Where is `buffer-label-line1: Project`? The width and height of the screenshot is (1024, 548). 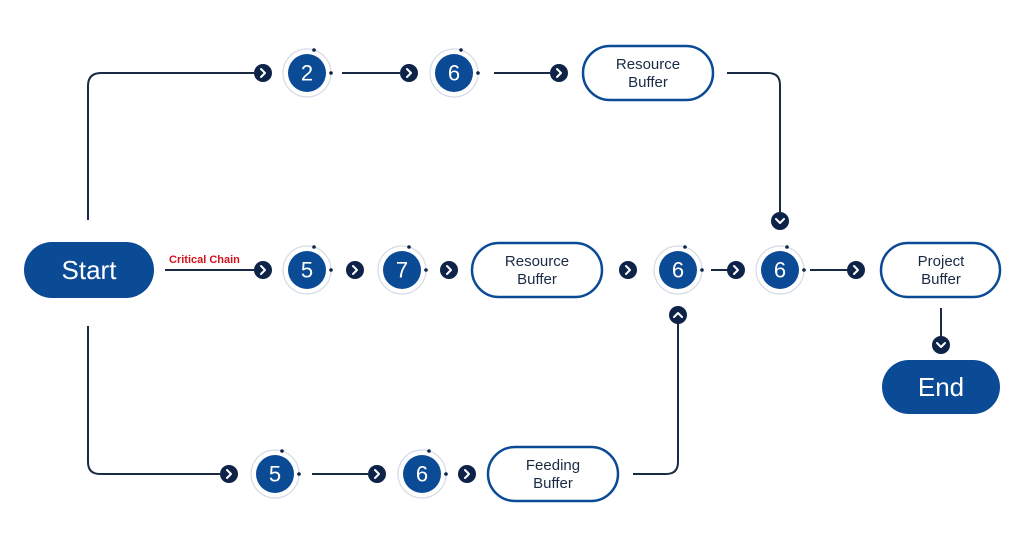
buffer-label-line1: Project is located at coordinates (942, 261).